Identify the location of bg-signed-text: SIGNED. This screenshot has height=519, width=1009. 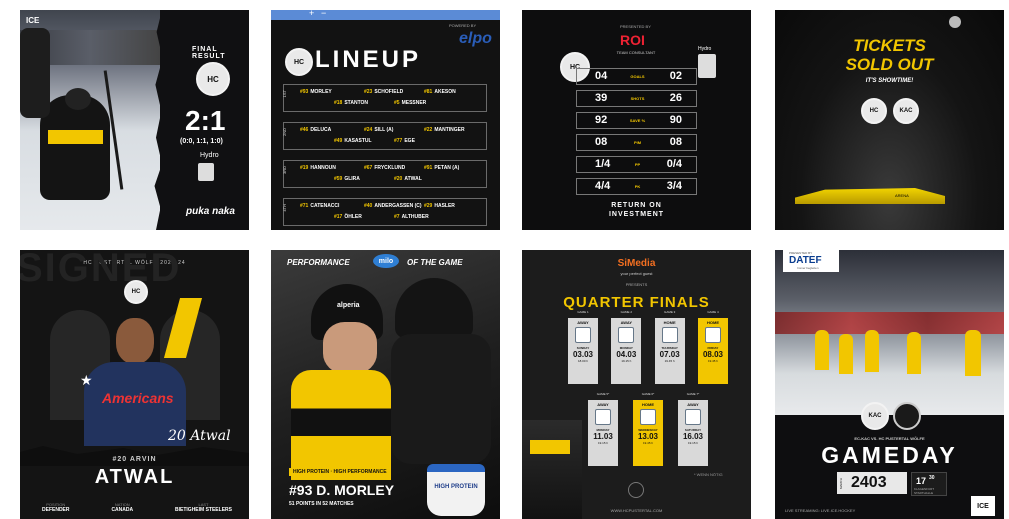
(101, 270).